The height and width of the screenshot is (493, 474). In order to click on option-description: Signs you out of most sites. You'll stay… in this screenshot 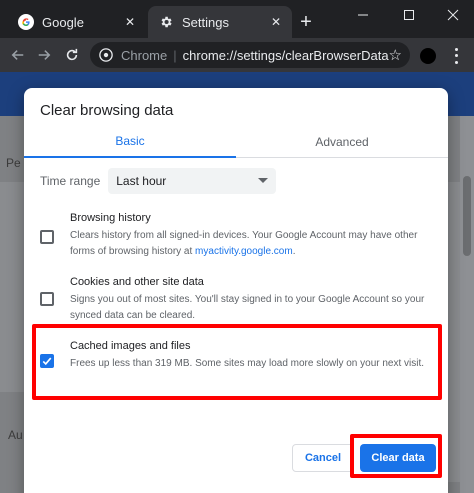, I will do `click(247, 307)`.